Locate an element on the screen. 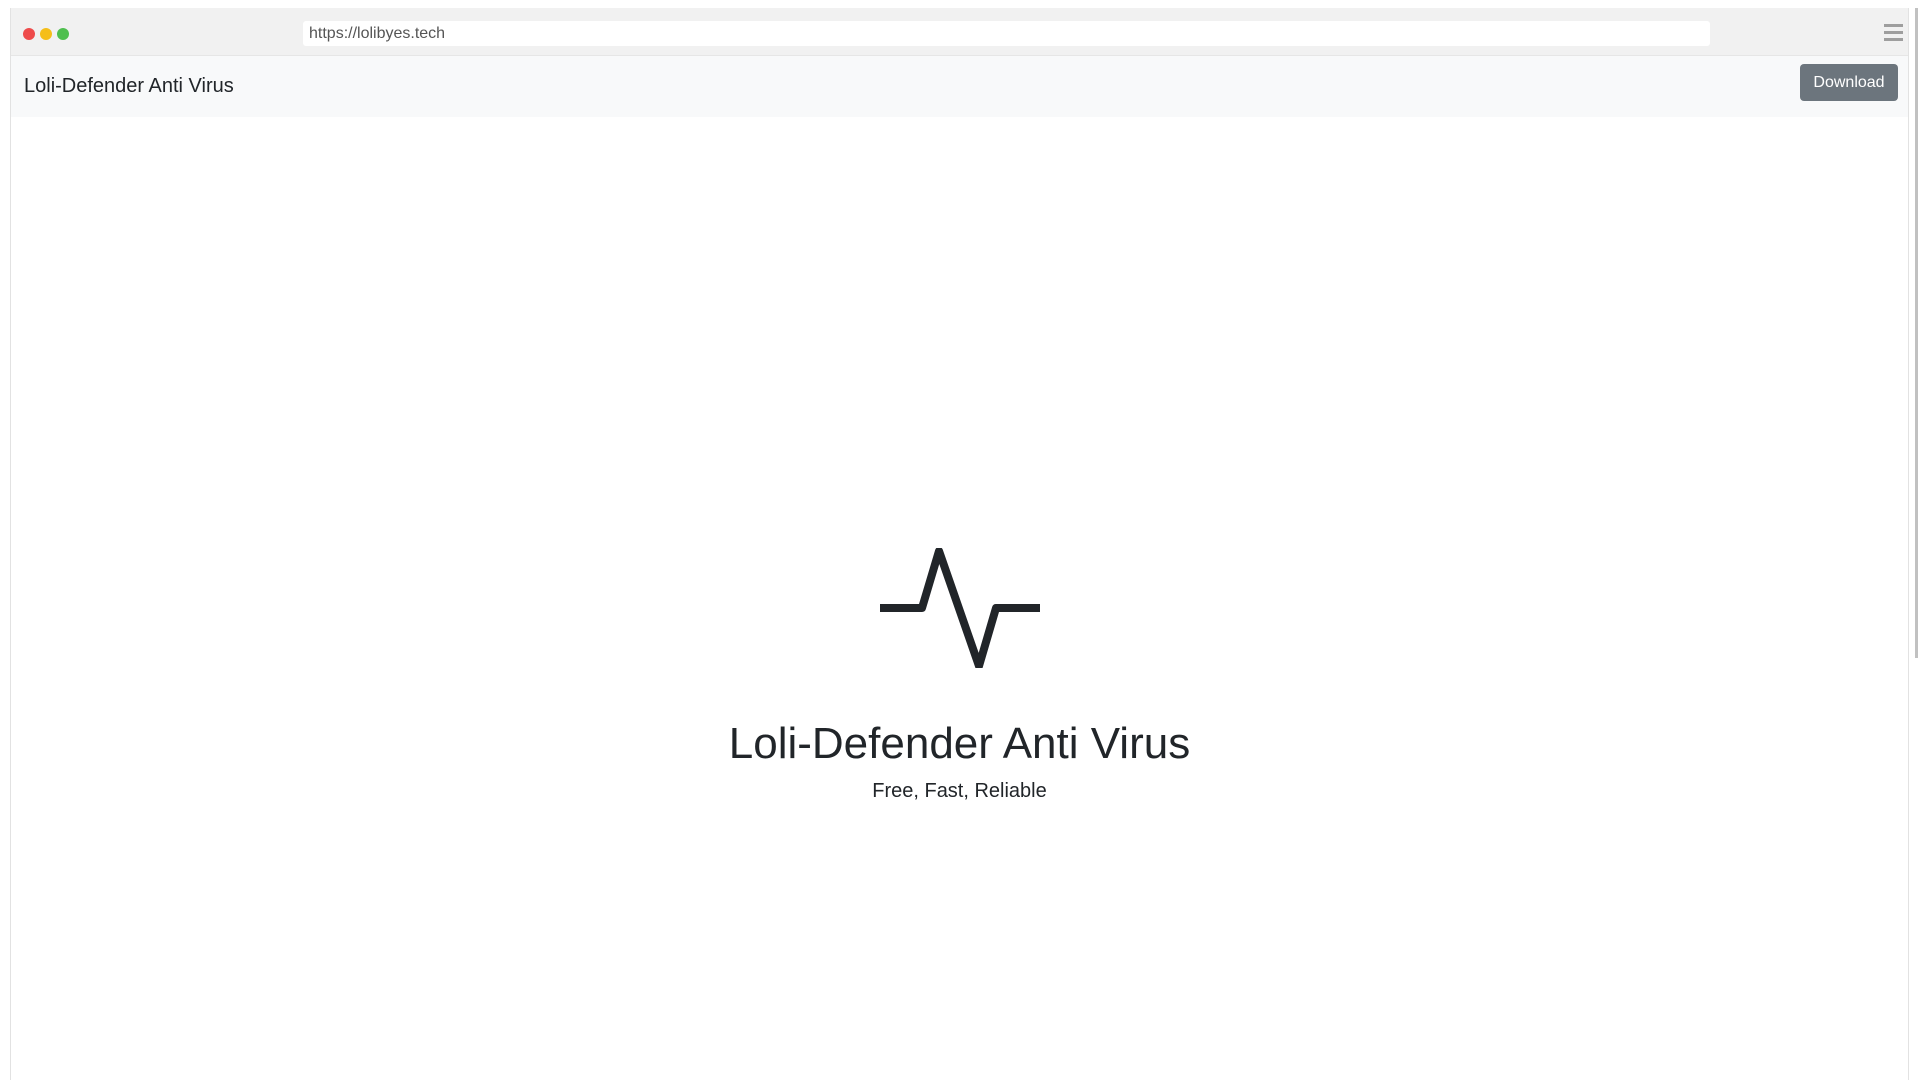 This screenshot has height=1080, width=1920. hero-title: Loli-Defender Anti Virus is located at coordinates (959, 743).